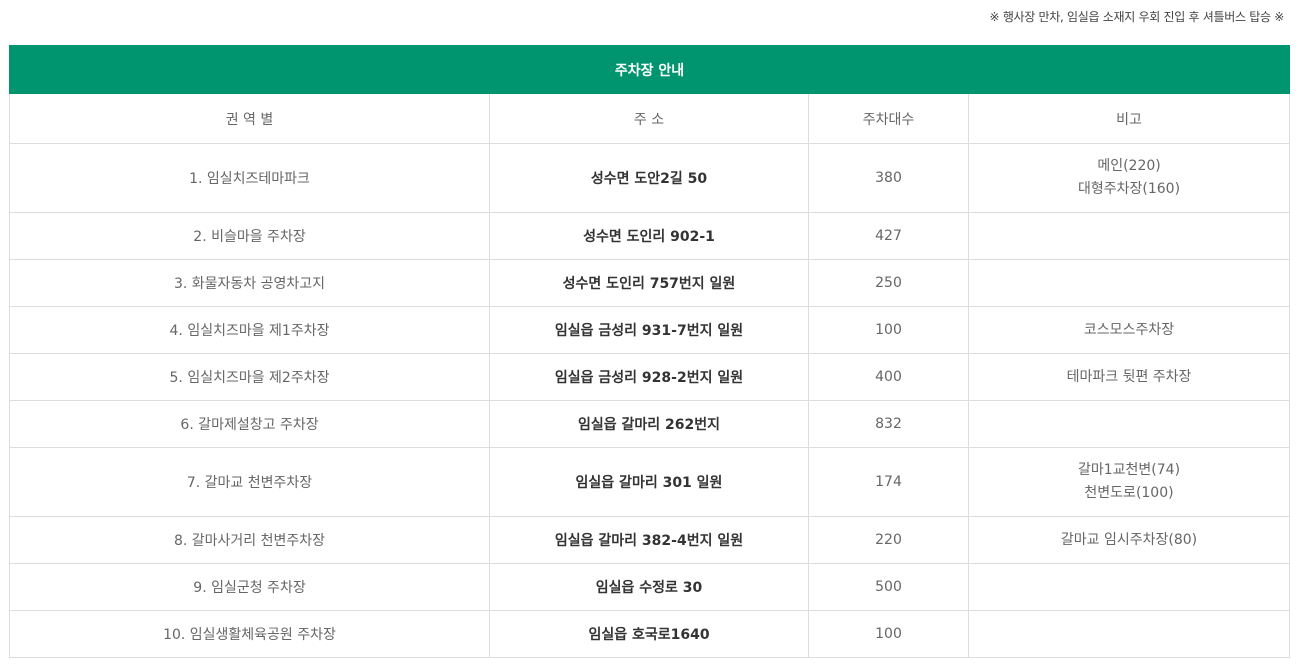  I want to click on cell-count: 380, so click(888, 178).